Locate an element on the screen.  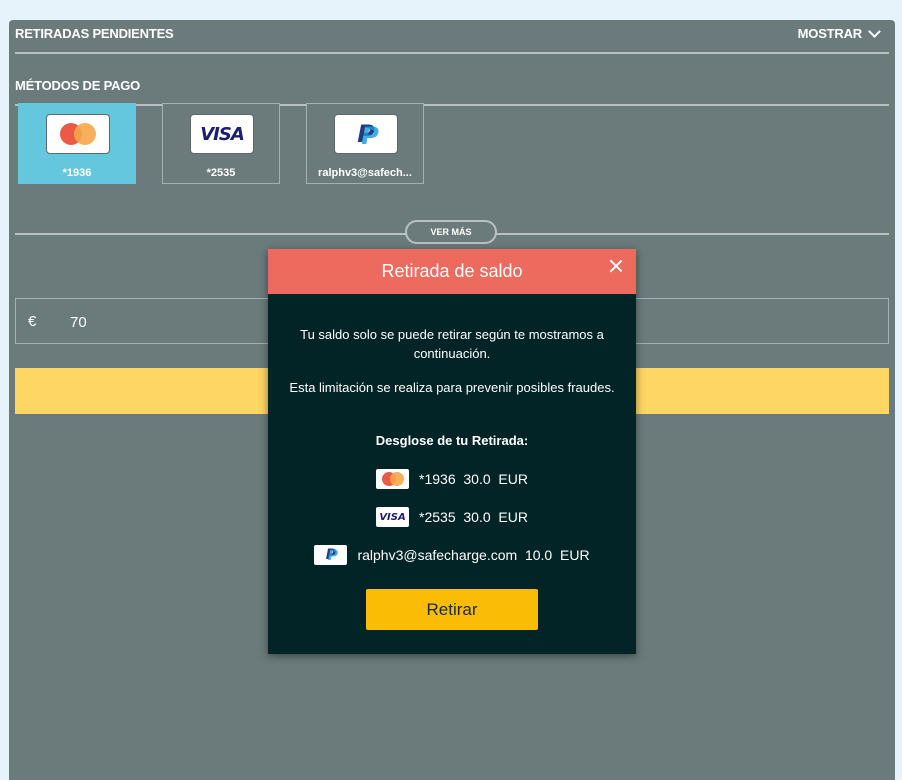
modal-title: Retirada de saldo is located at coordinates (452, 271).